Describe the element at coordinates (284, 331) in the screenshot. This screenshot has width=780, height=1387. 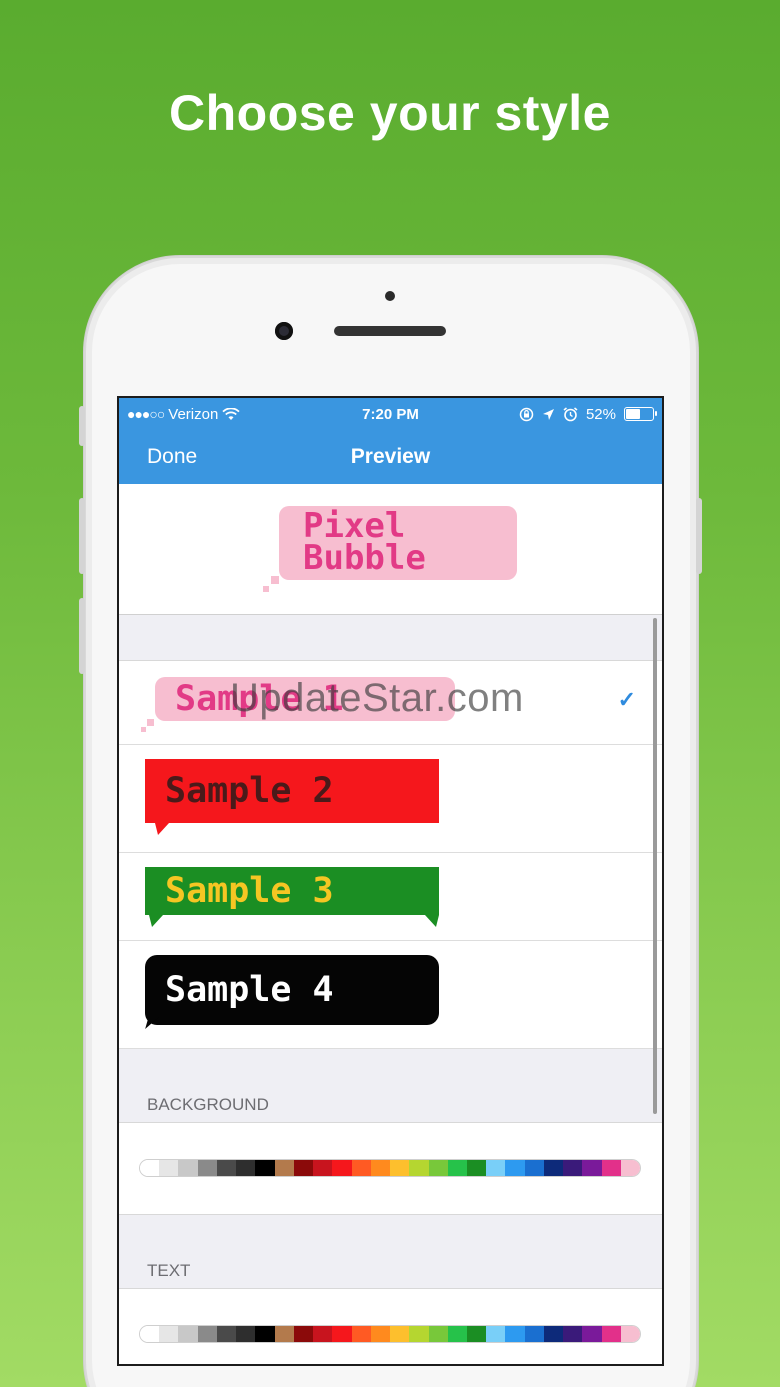
I see `front-camera` at that location.